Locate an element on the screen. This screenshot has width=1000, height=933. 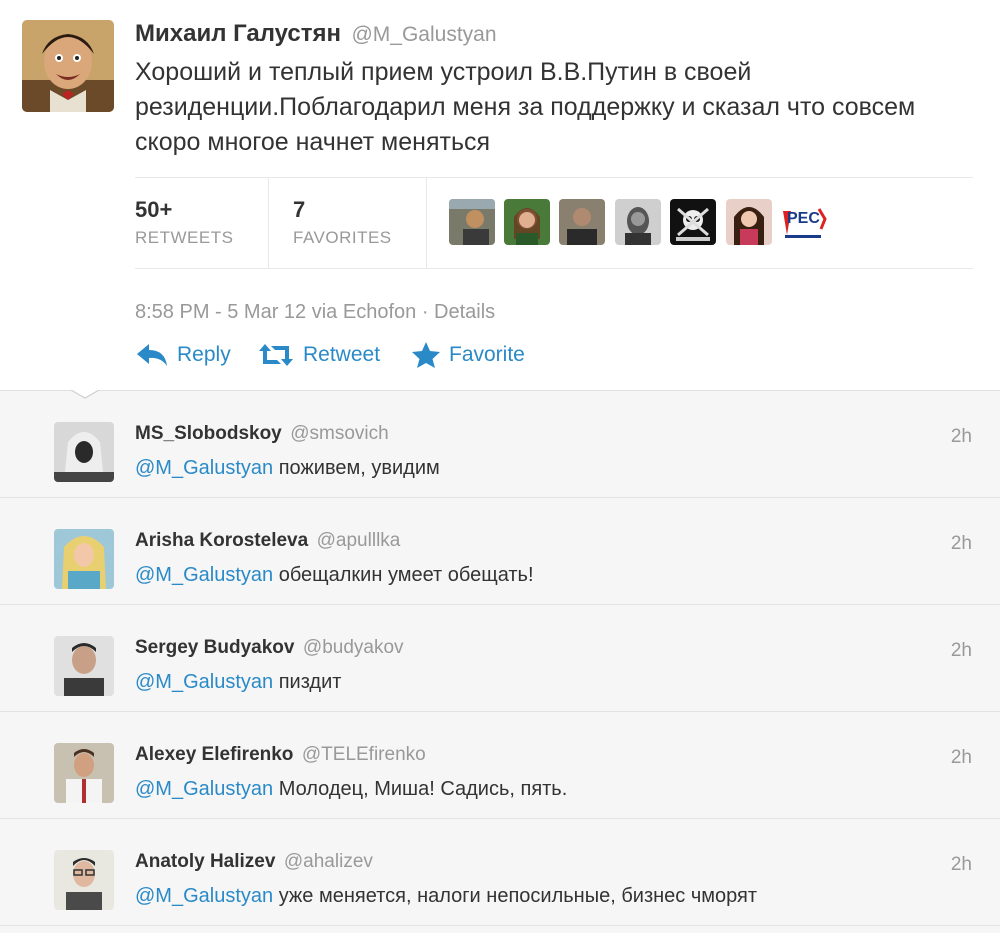
reply-icon is located at coordinates (152, 355).